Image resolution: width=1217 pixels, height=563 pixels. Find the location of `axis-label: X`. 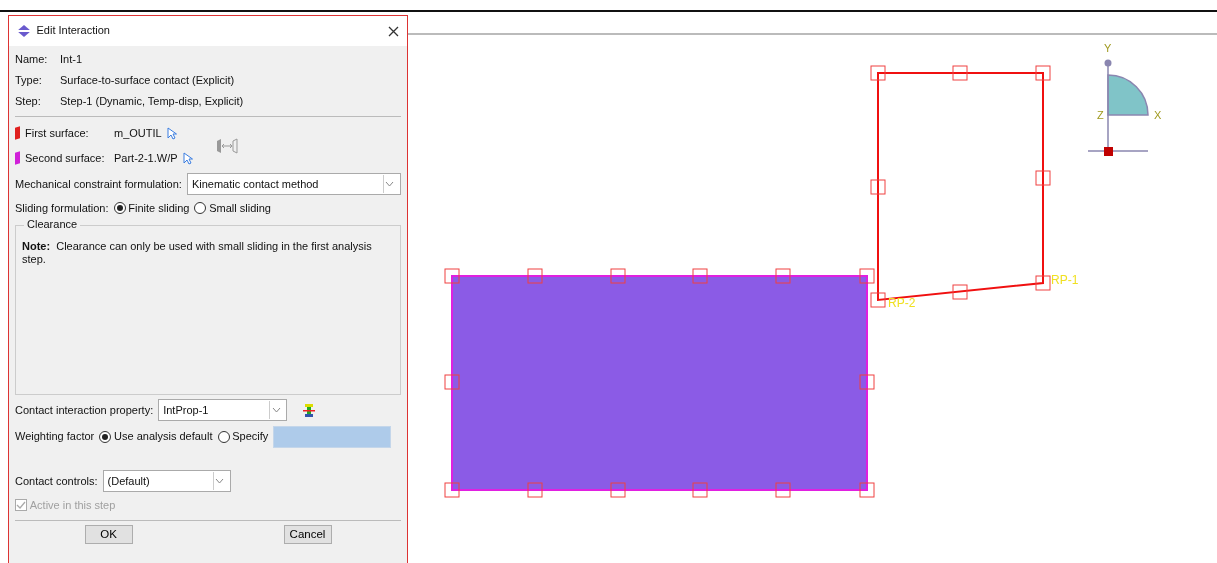

axis-label: X is located at coordinates (1158, 115).